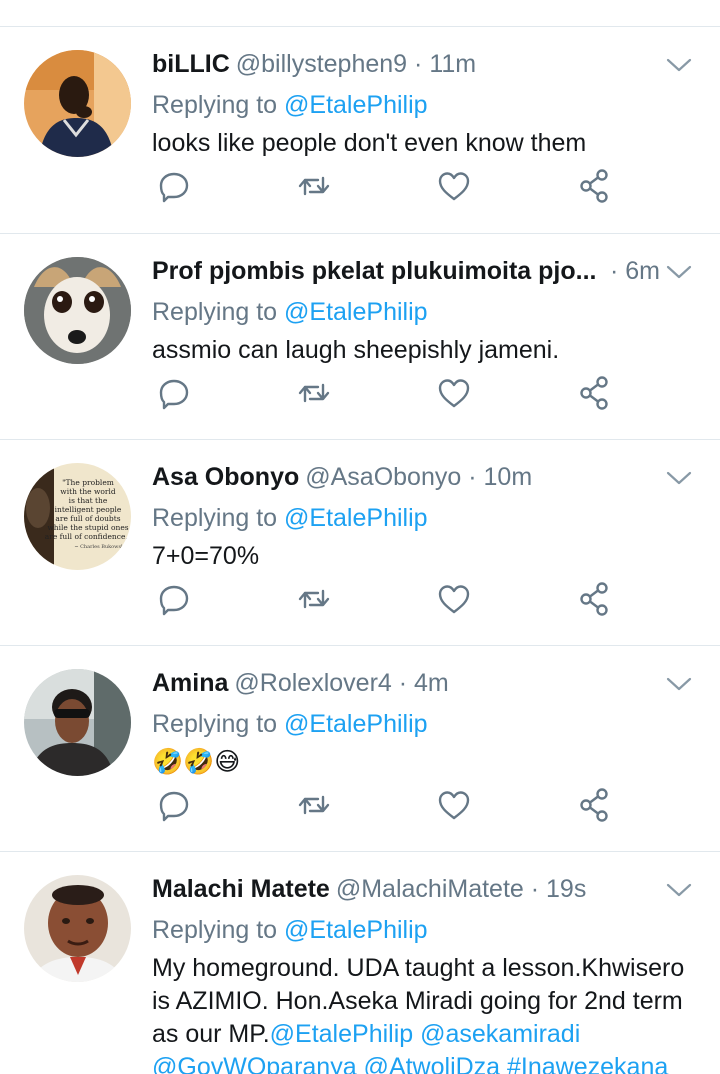 The height and width of the screenshot is (1074, 720). What do you see at coordinates (430, 889) in the screenshot?
I see `user-handle: @MalachiMatete` at bounding box center [430, 889].